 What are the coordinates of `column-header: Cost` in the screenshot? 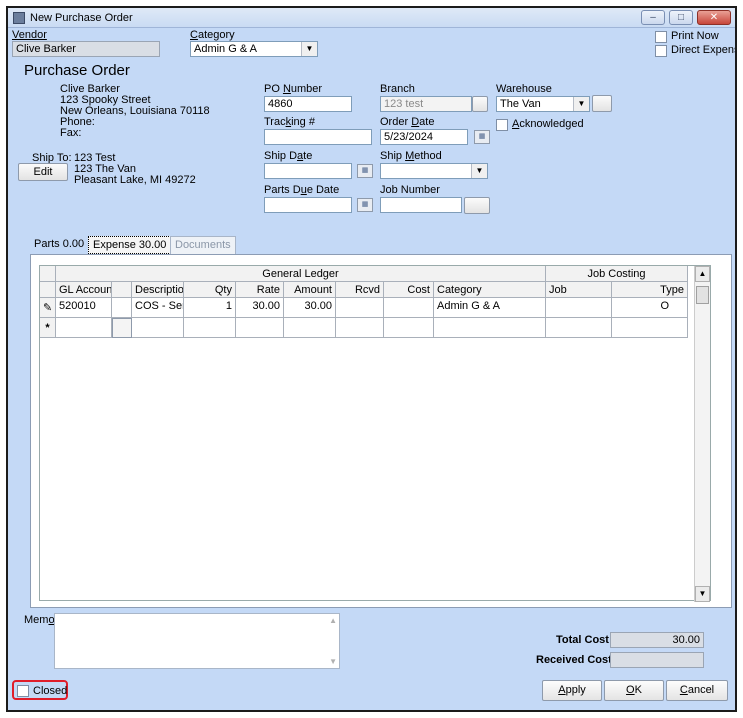 It's located at (409, 290).